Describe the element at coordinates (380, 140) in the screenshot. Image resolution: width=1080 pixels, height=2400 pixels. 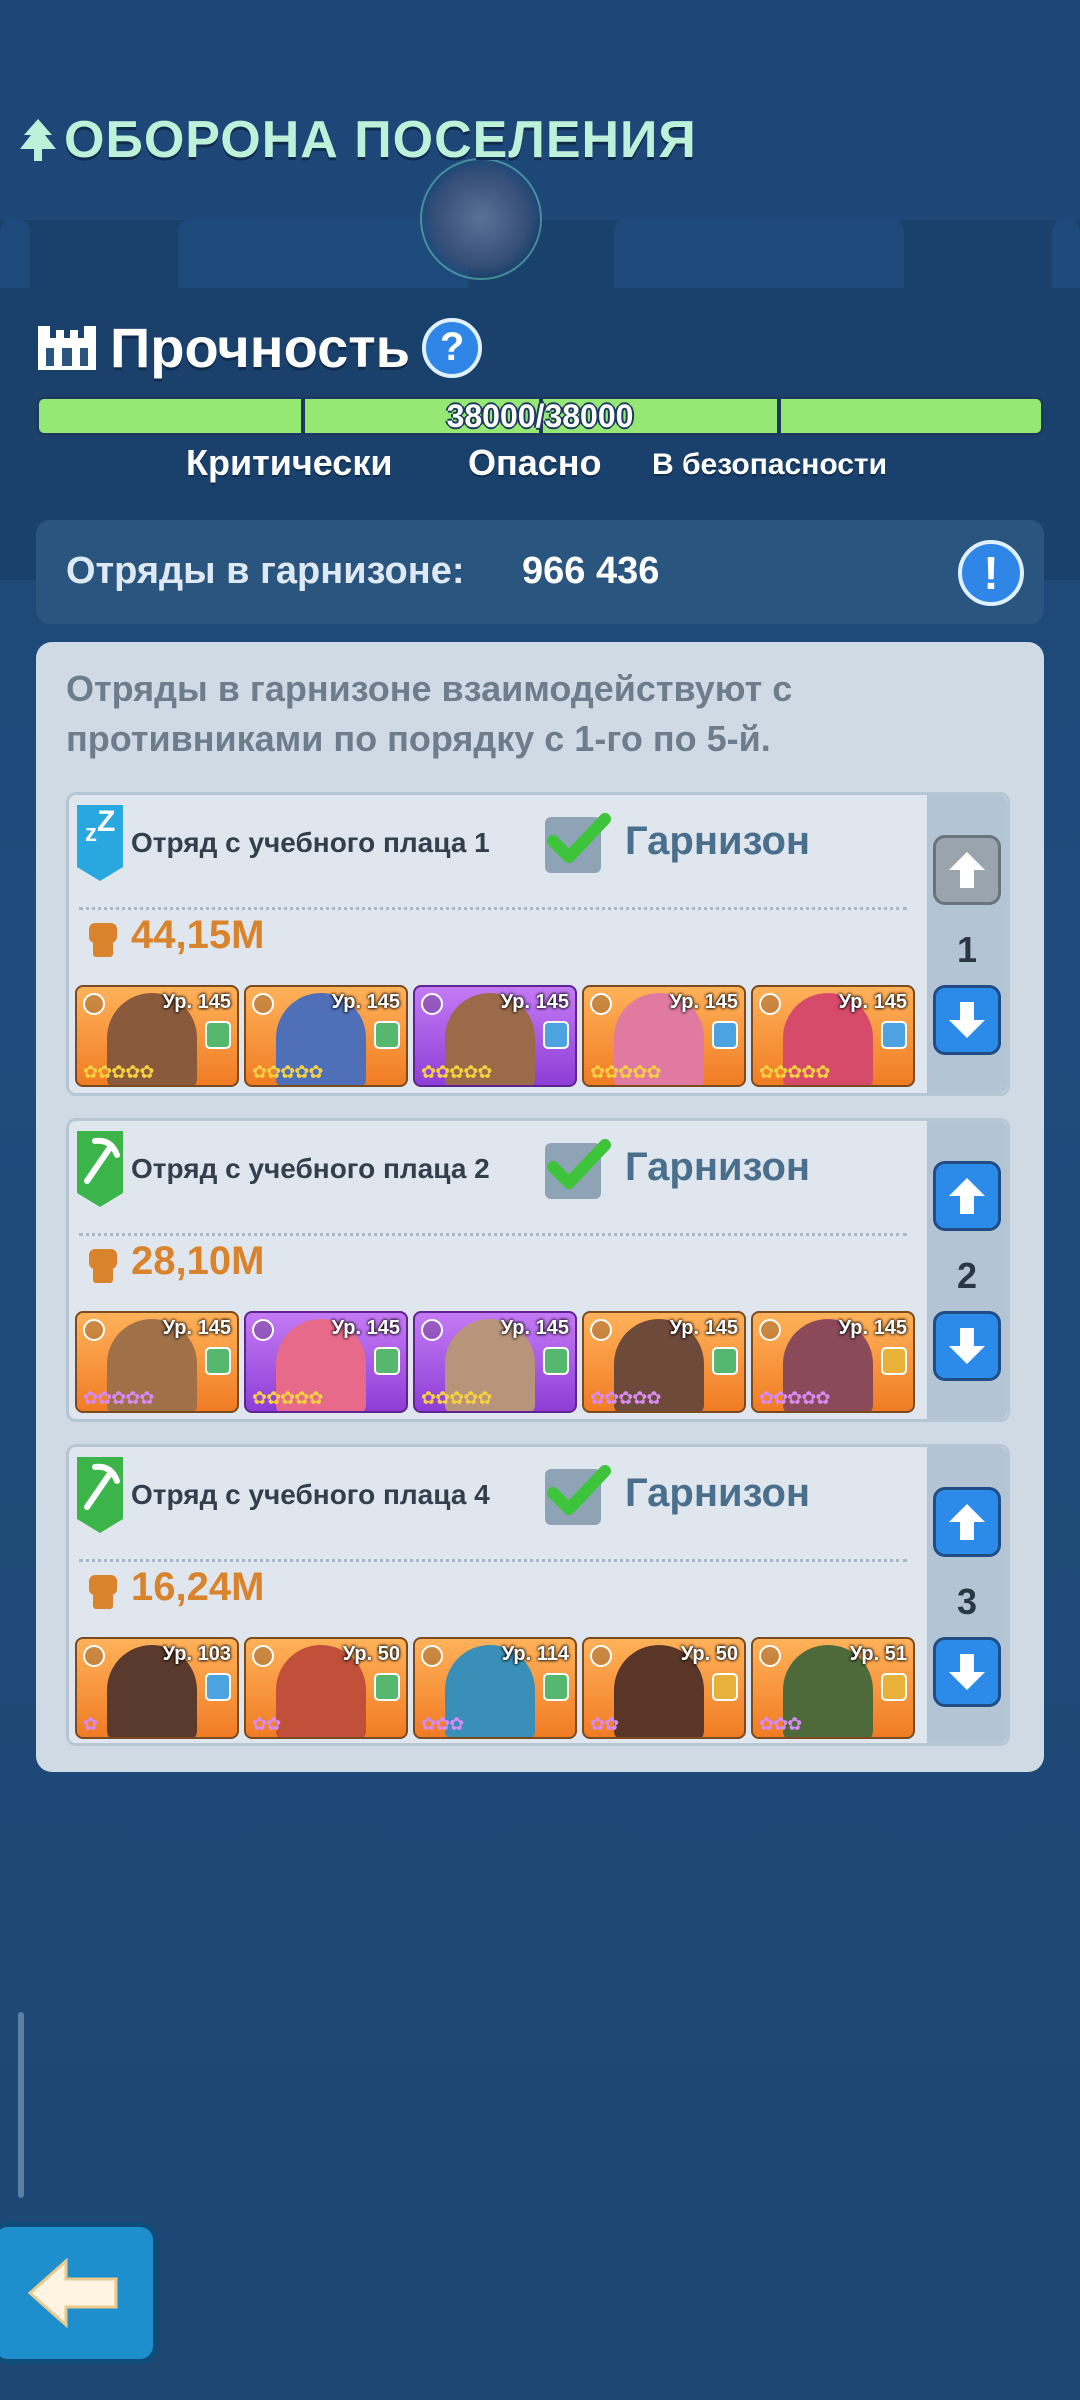
I see `page-title: ОБОРОНА ПОСЕЛЕНИЯ` at that location.